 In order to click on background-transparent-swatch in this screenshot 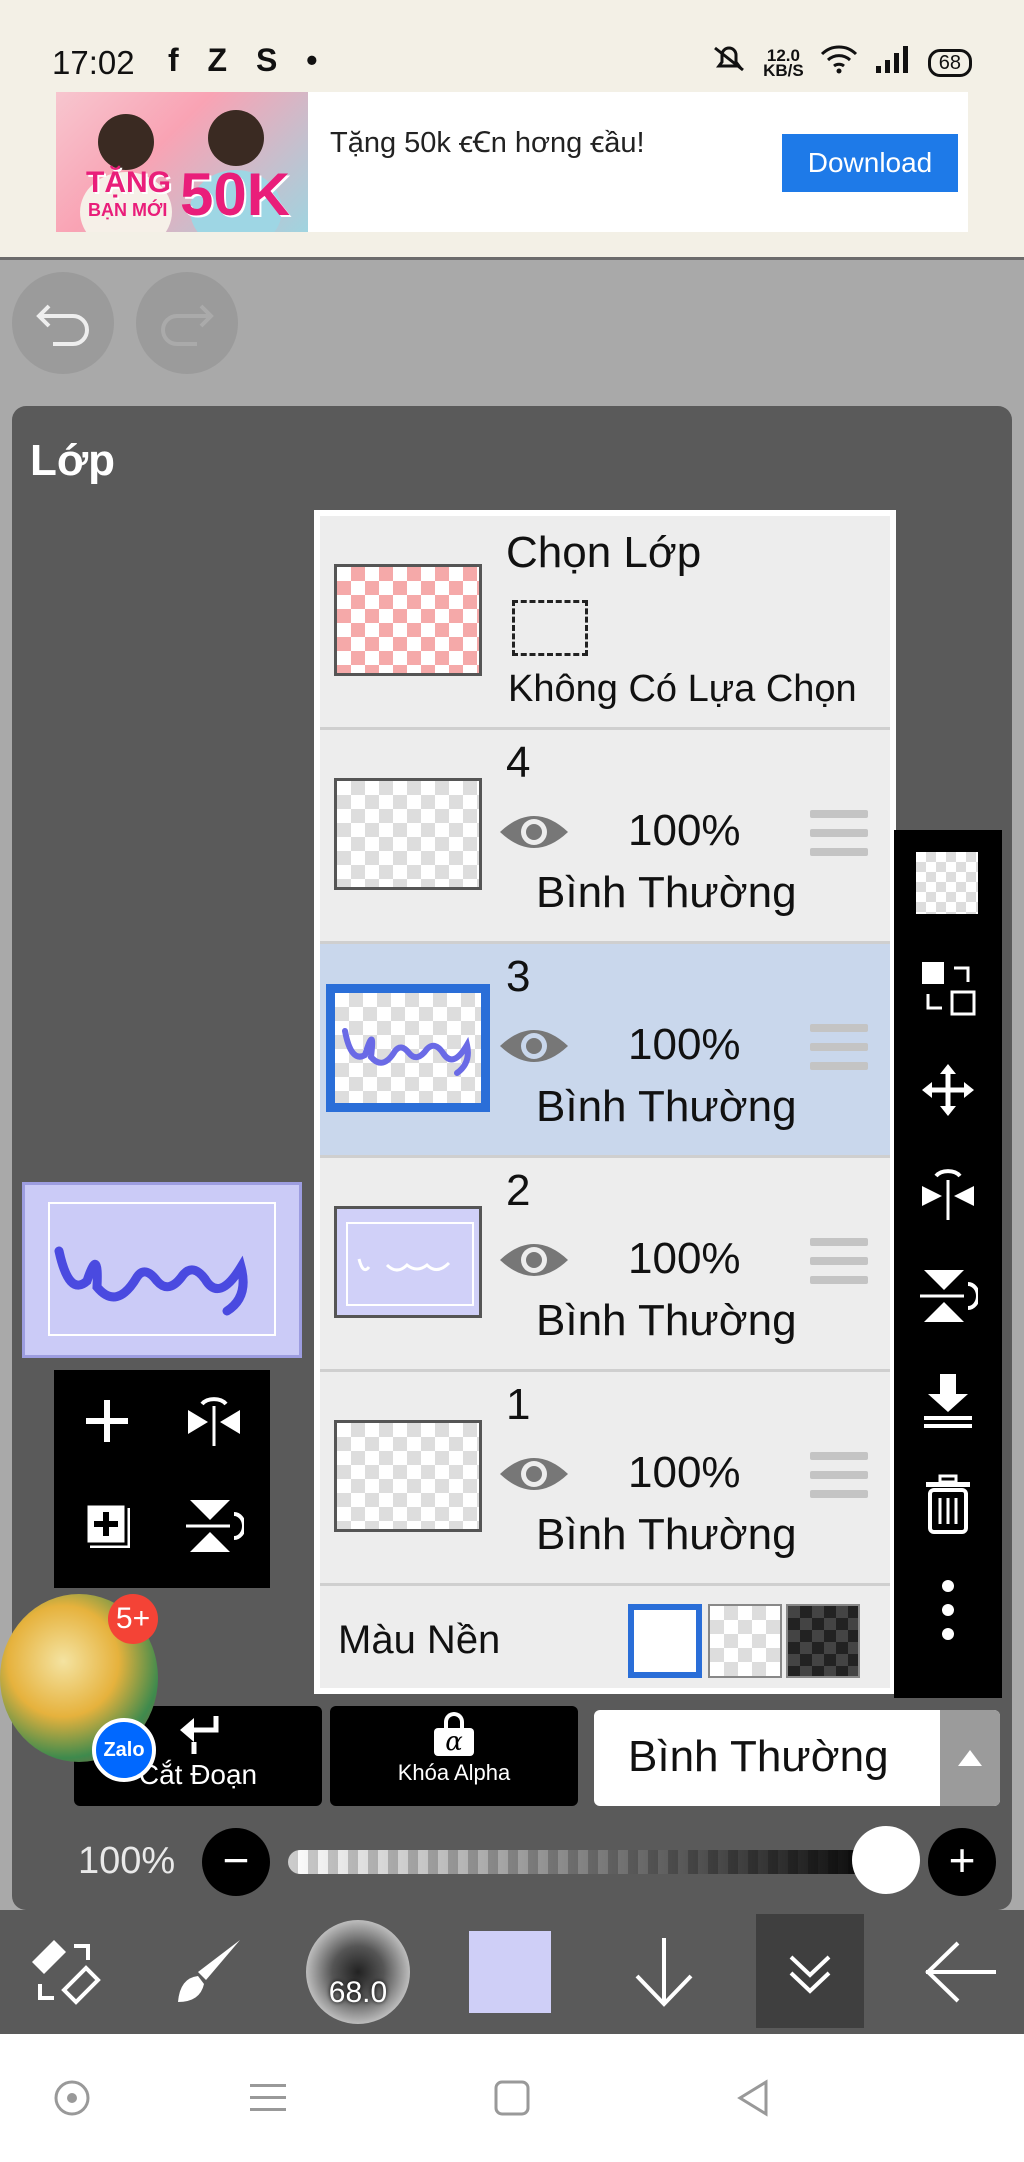, I will do `click(745, 1641)`.